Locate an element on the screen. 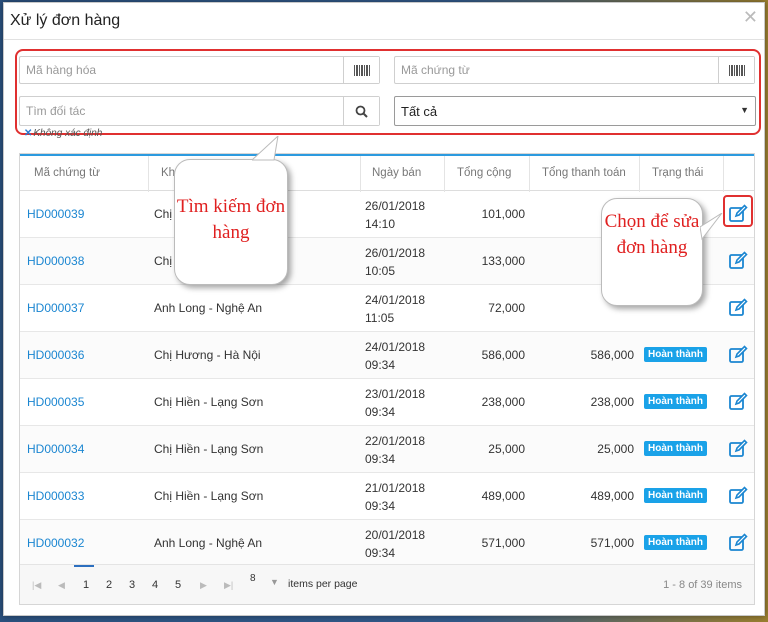 The width and height of the screenshot is (768, 622). document-code-link: HD000032 is located at coordinates (55, 543).